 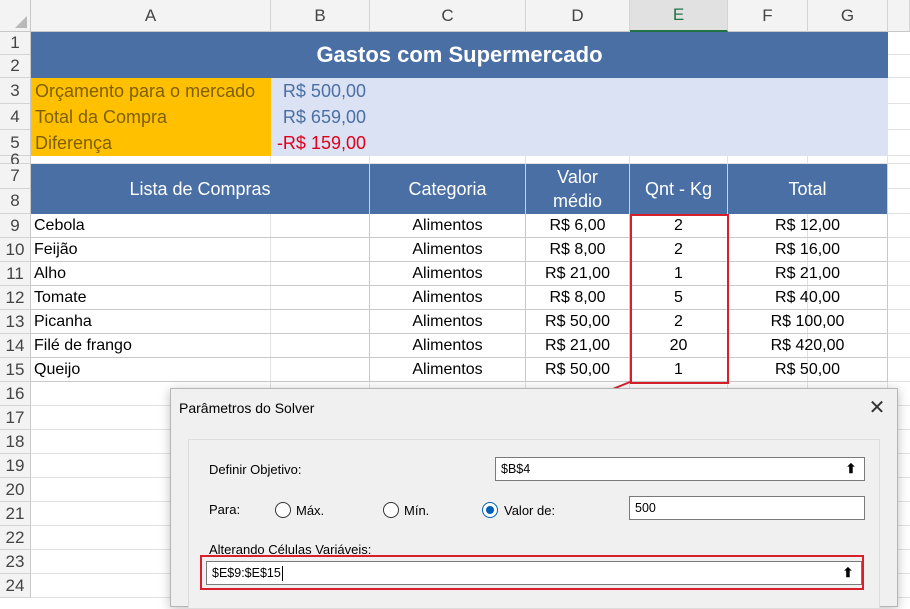 What do you see at coordinates (255, 469) in the screenshot?
I see `objective-label: Definir Objetivo:` at bounding box center [255, 469].